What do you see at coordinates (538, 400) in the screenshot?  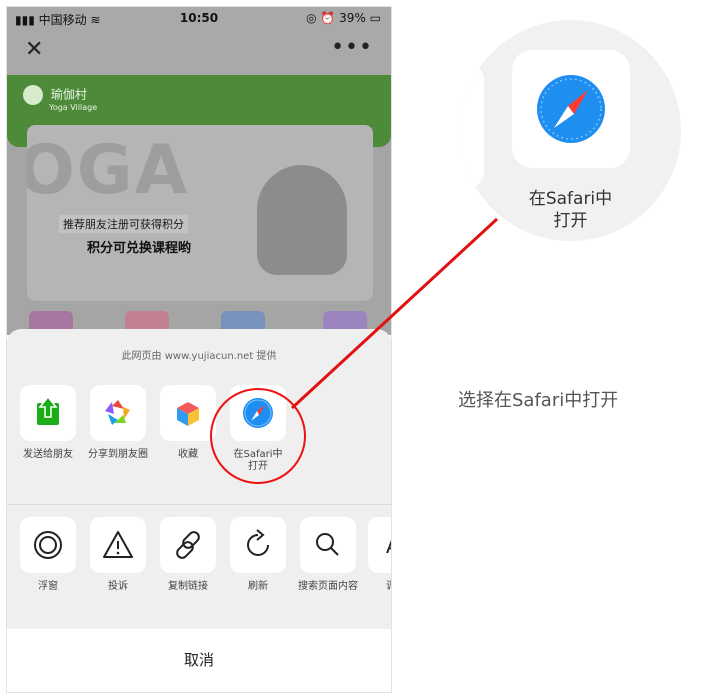 I see `instruction-caption: 选择在Safari中打开` at bounding box center [538, 400].